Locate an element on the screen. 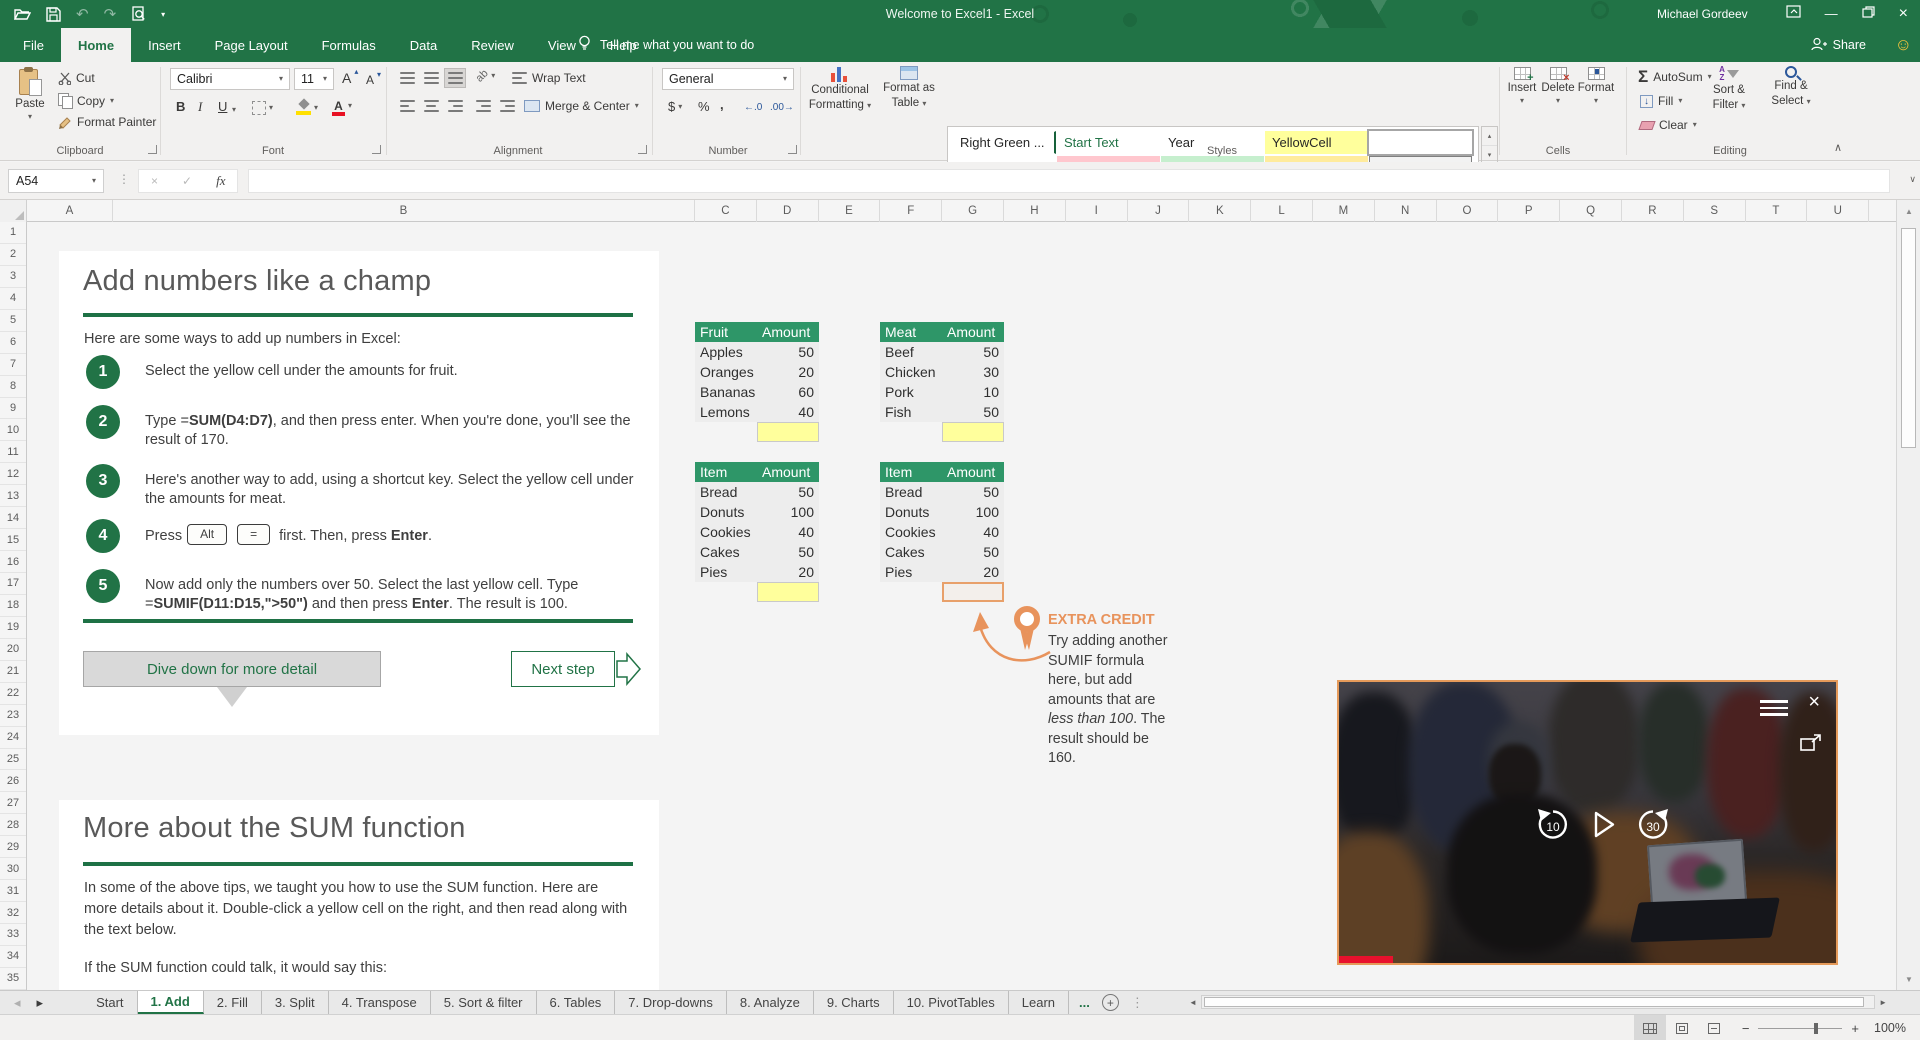 The height and width of the screenshot is (1040, 1920). row-header-35: 35 is located at coordinates (13, 979).